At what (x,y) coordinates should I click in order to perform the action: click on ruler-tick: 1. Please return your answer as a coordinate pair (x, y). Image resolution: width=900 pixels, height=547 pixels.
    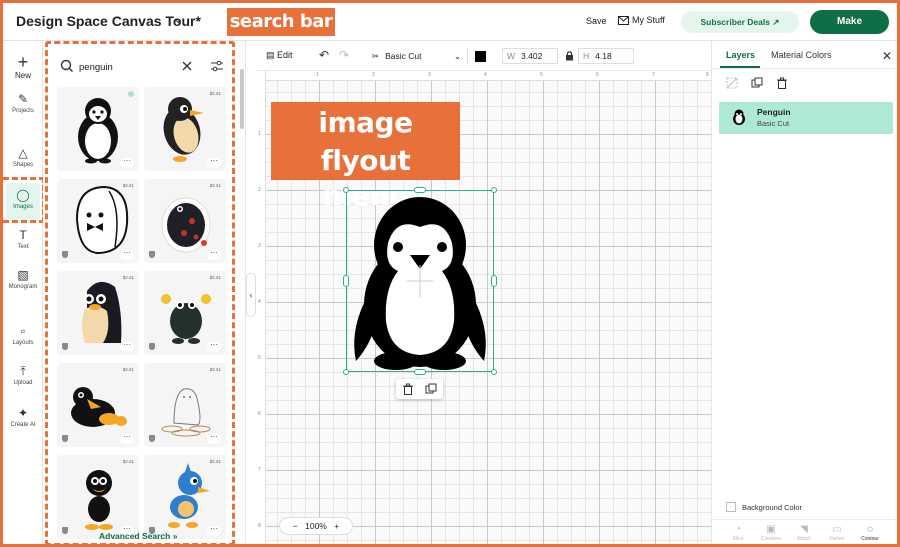
    Looking at the image, I should click on (317, 75).